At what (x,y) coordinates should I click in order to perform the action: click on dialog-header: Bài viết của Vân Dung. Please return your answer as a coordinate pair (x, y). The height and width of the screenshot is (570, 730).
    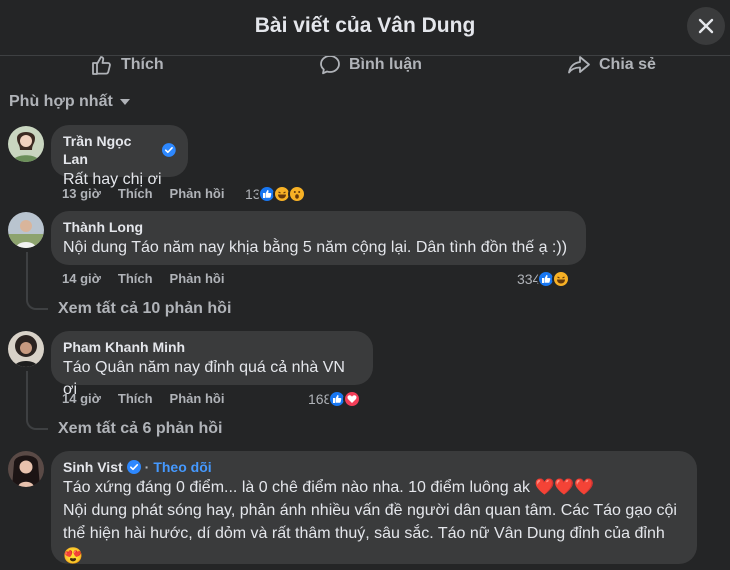
    Looking at the image, I should click on (365, 28).